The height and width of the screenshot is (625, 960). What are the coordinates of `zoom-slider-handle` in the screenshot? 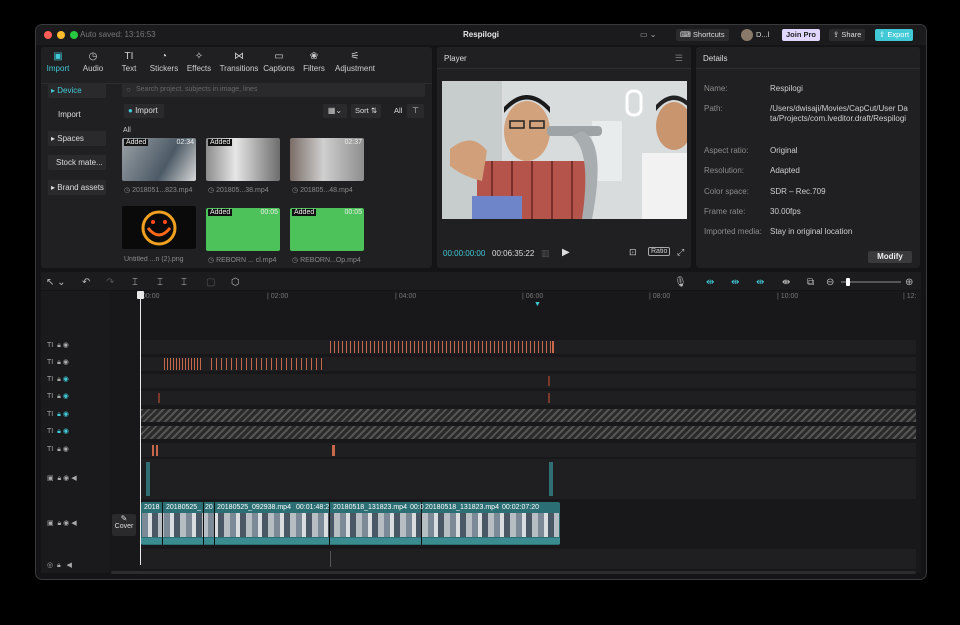 It's located at (848, 282).